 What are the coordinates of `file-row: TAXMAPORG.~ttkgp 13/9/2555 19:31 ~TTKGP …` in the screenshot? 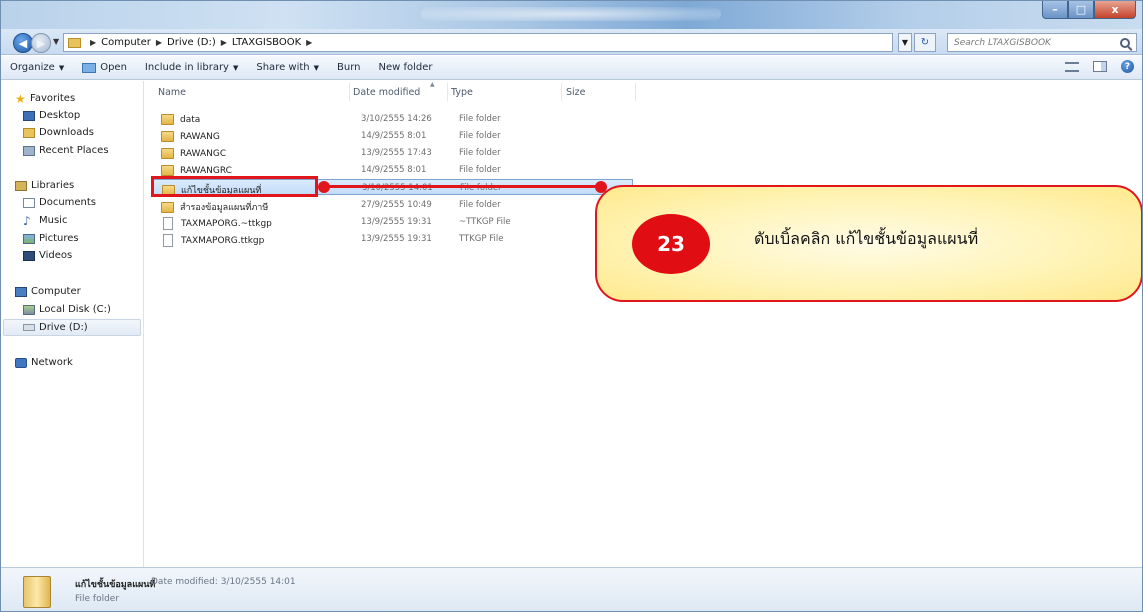 It's located at (393, 222).